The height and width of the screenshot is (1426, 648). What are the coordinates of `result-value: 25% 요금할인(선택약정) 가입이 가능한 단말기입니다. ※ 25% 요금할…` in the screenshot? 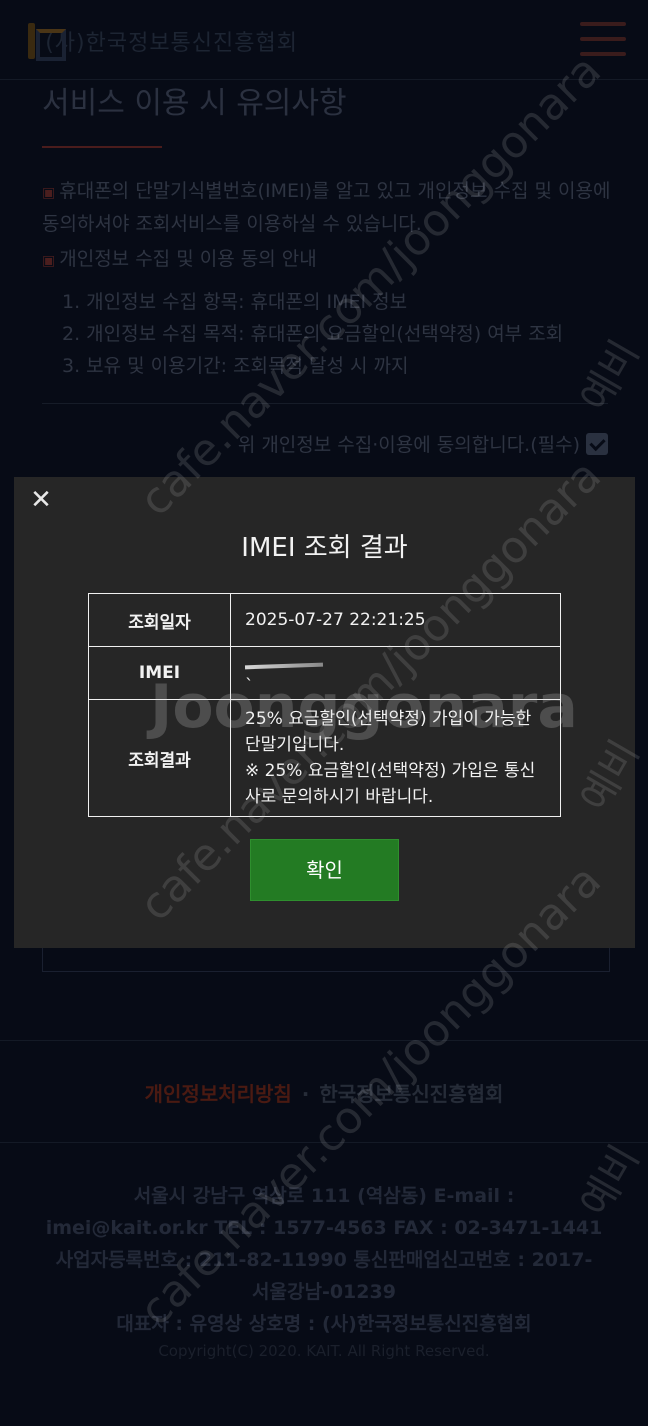 It's located at (395, 758).